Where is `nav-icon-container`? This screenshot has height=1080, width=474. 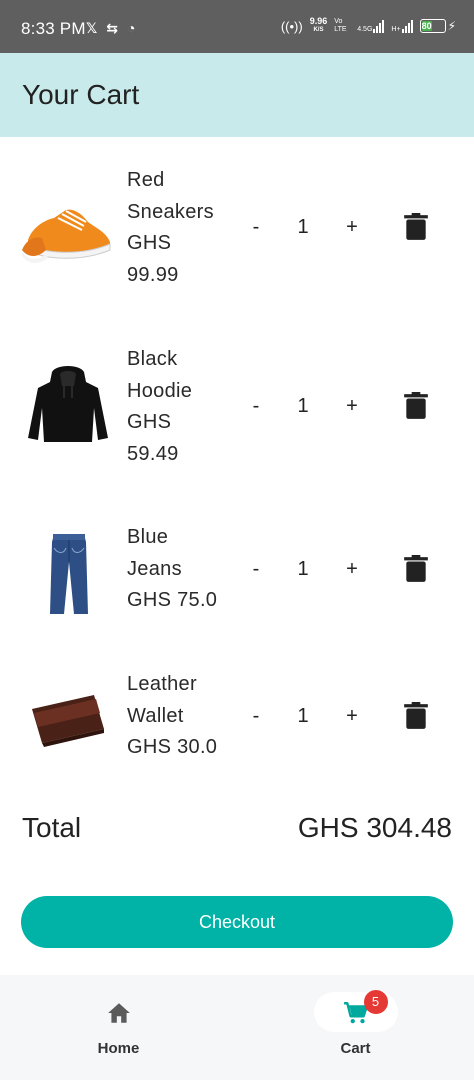
nav-icon-container is located at coordinates (119, 1012).